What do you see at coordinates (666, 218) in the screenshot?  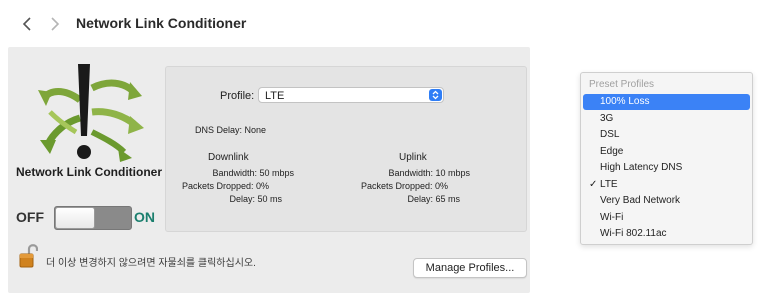 I see `preset-menu-item: Wi-Fi` at bounding box center [666, 218].